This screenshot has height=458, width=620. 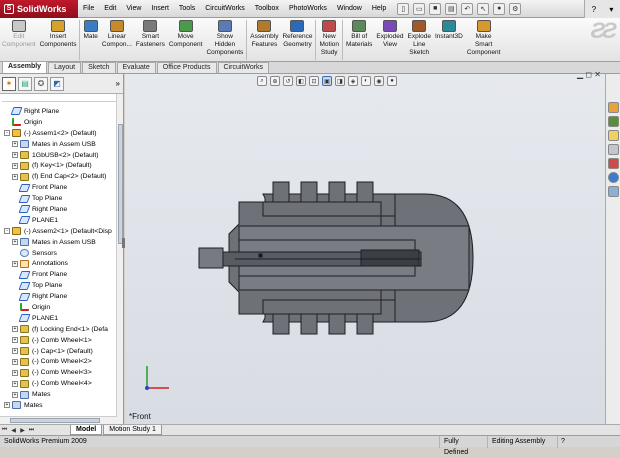 What do you see at coordinates (55, 420) in the screenshot?
I see `tree-hscroll-thumb` at bounding box center [55, 420].